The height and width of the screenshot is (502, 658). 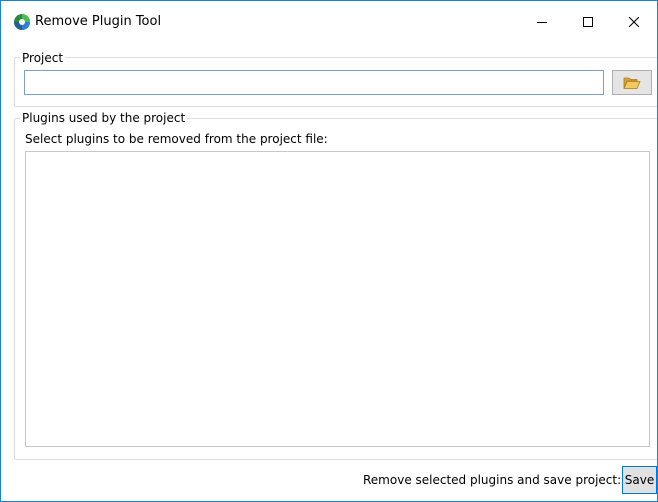 I want to click on maximize-icon, so click(x=588, y=22).